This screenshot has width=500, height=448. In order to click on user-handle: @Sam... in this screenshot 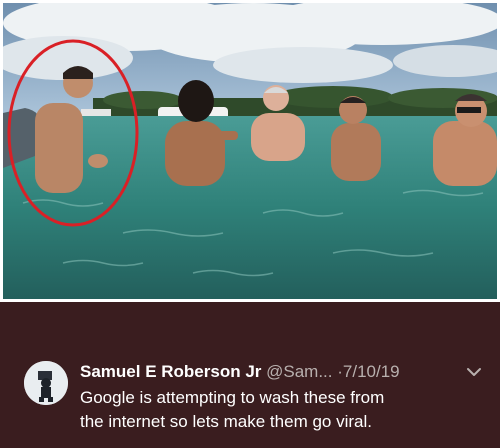, I will do `click(299, 371)`.